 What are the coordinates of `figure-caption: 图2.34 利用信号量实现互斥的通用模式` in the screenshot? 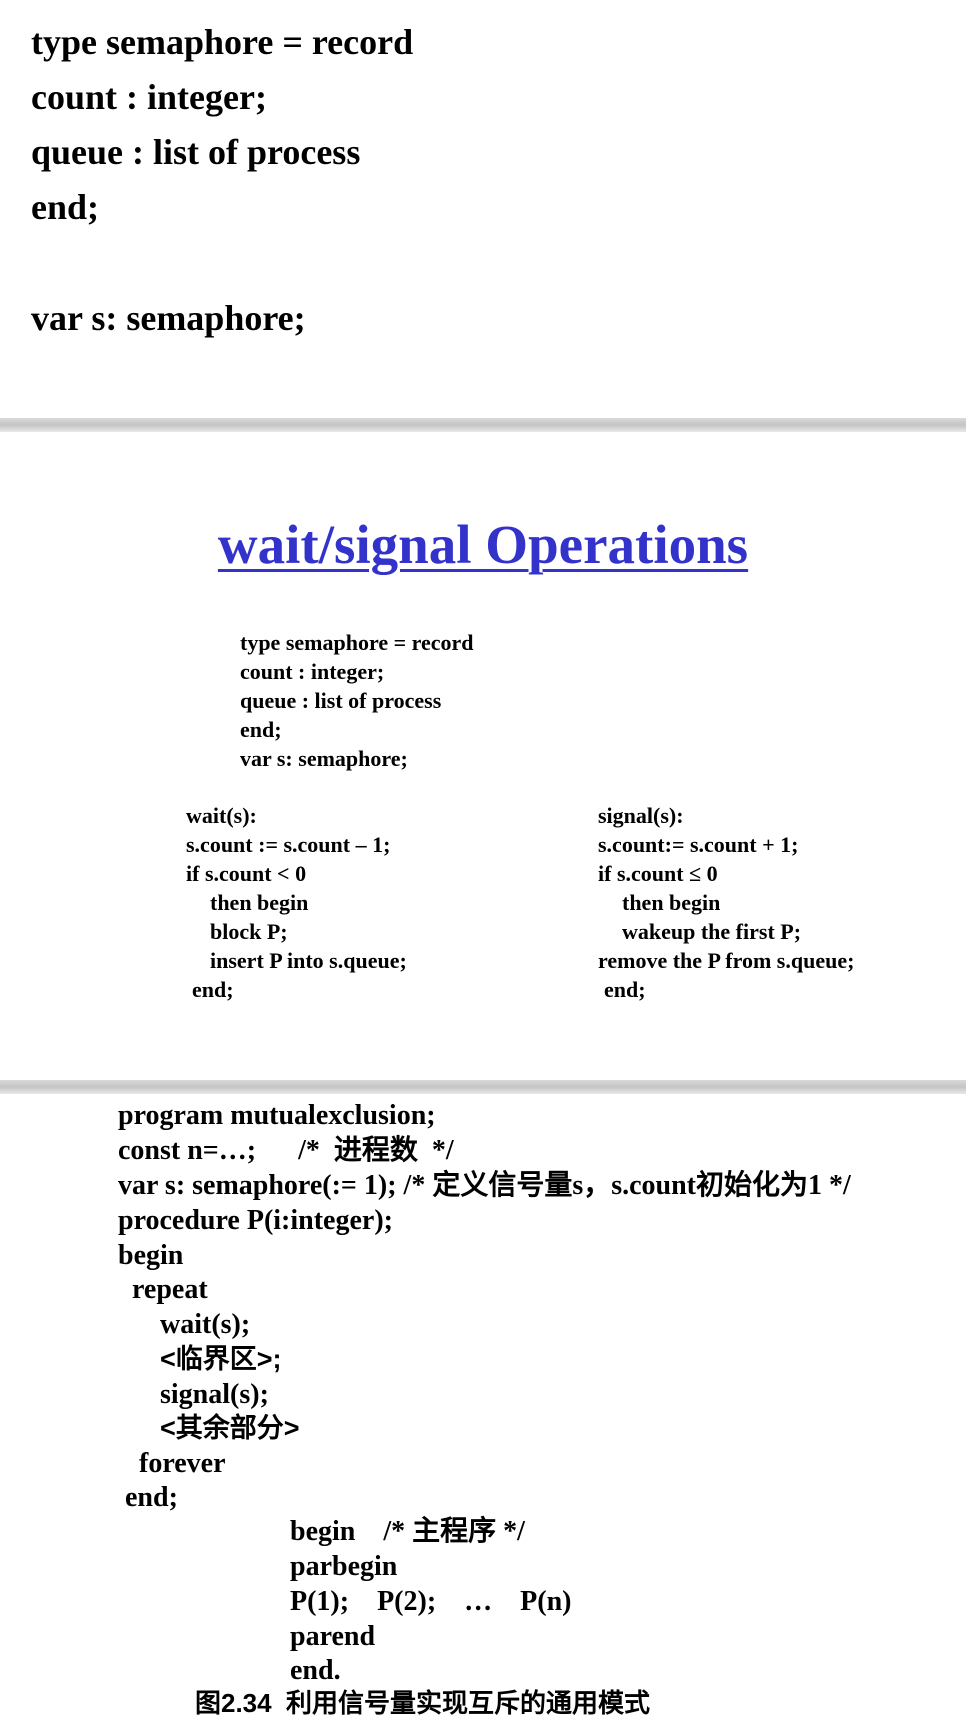 It's located at (423, 1703).